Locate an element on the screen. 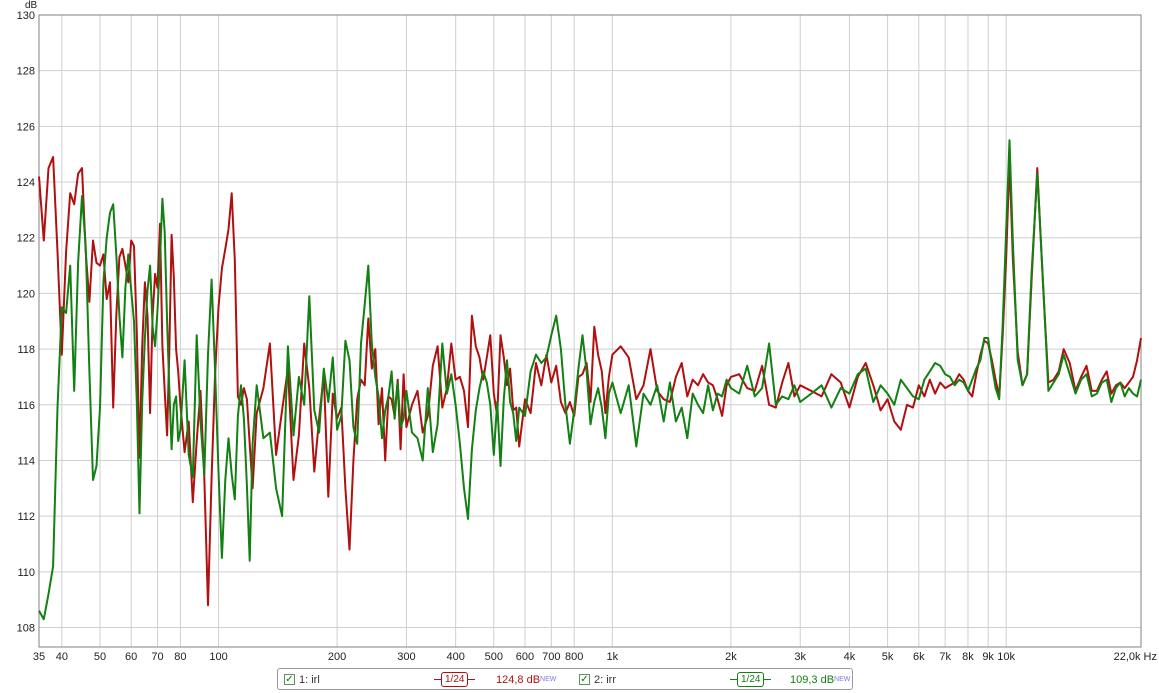 The height and width of the screenshot is (693, 1159). x-tick-label: 10k is located at coordinates (1006, 657).